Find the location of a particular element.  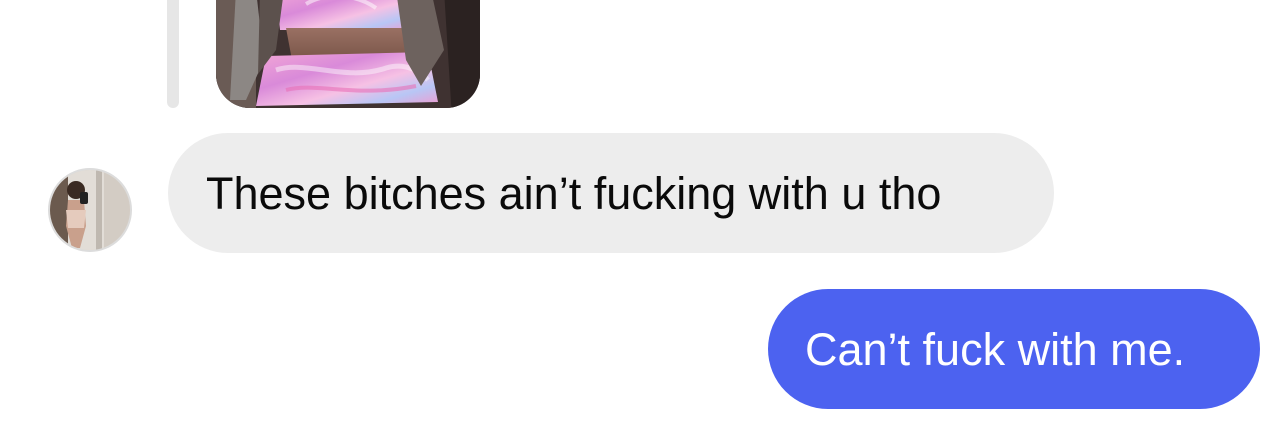

reply-quote-bar is located at coordinates (173, 54).